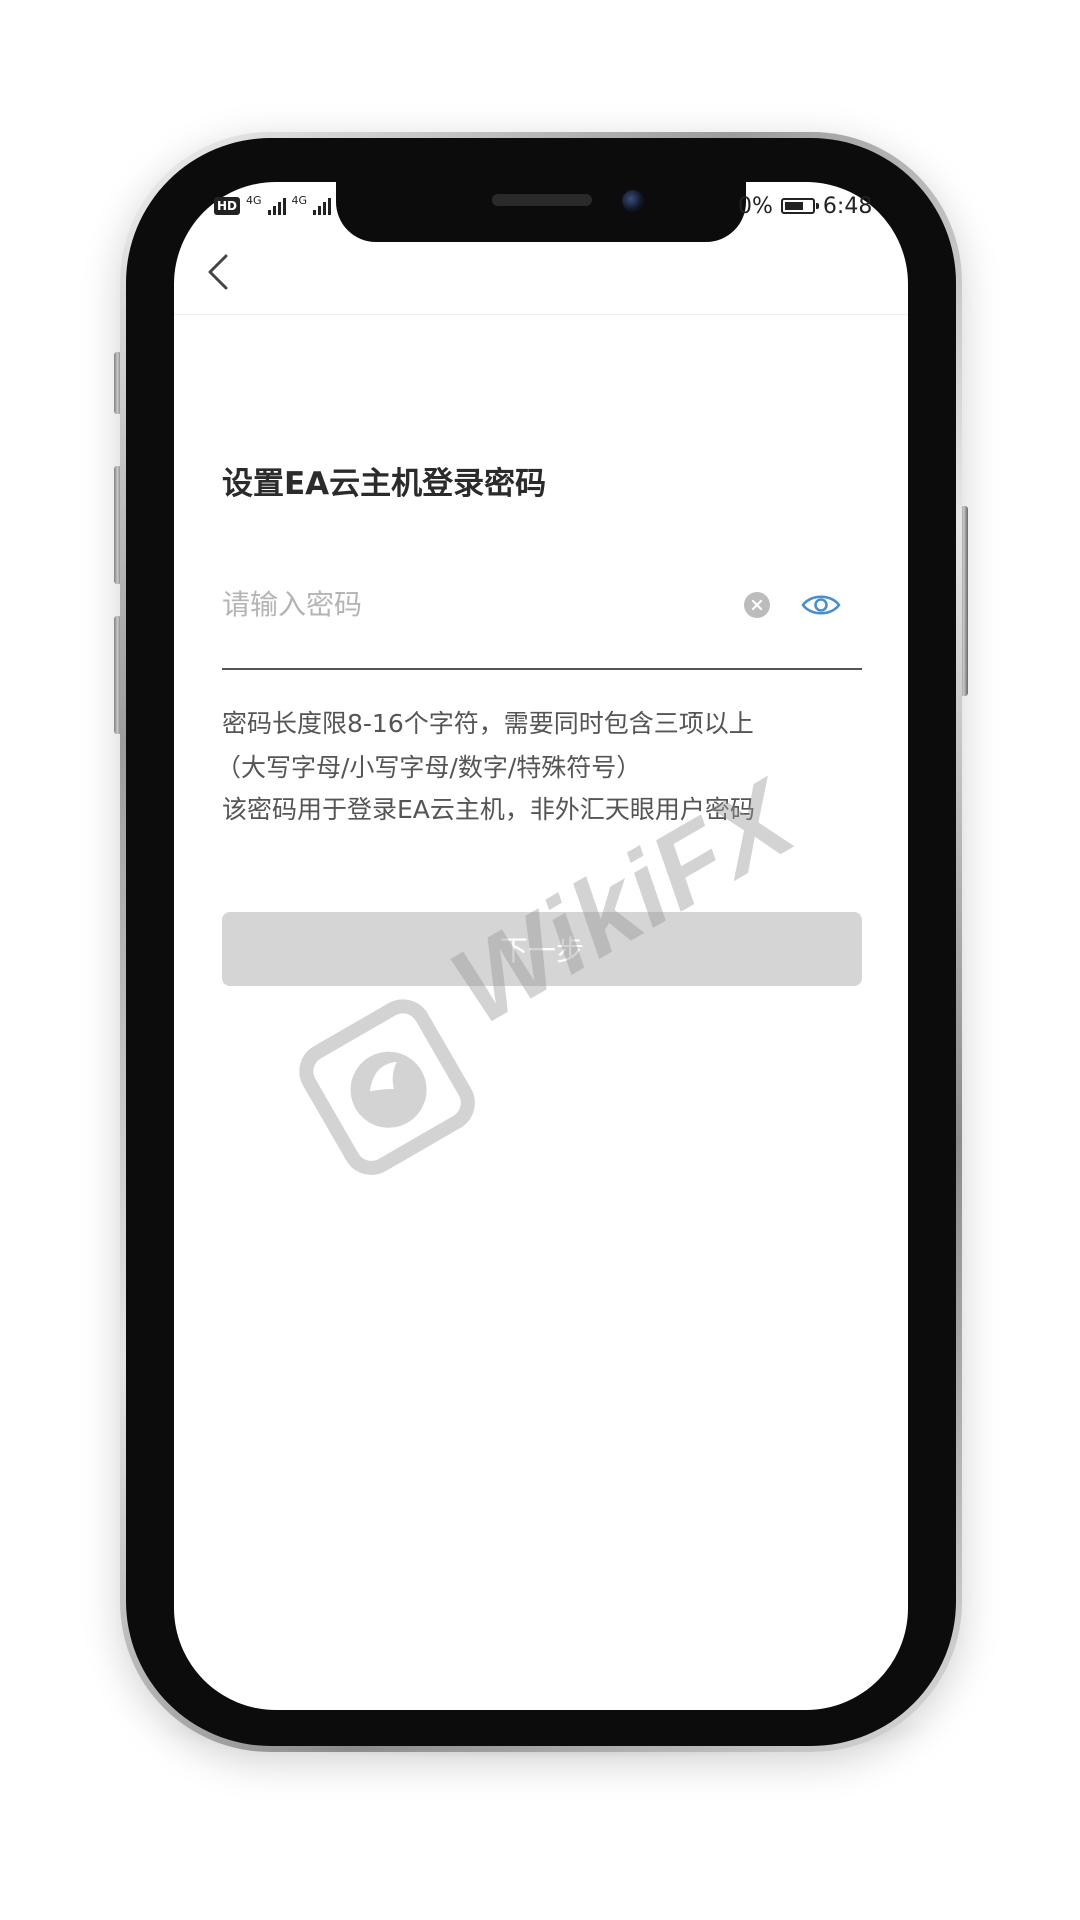  I want to click on password-hint-line-1: 密码长度限8-16个字符，需要同时包含三项以上, so click(488, 723).